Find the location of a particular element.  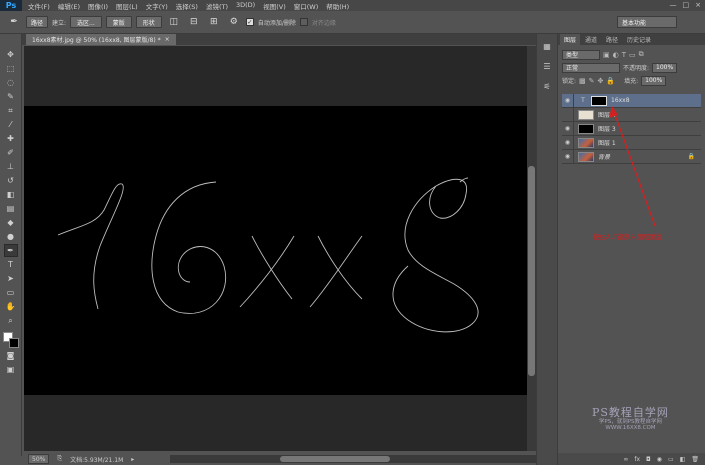

arrow-line is located at coordinates (634, 169).